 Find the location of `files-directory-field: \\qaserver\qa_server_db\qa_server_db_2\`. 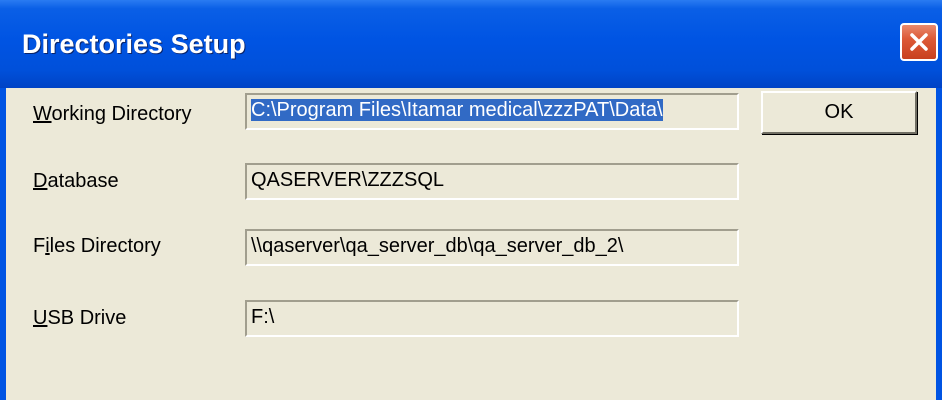

files-directory-field: \\qaserver\qa_server_db\qa_server_db_2\ is located at coordinates (492, 247).